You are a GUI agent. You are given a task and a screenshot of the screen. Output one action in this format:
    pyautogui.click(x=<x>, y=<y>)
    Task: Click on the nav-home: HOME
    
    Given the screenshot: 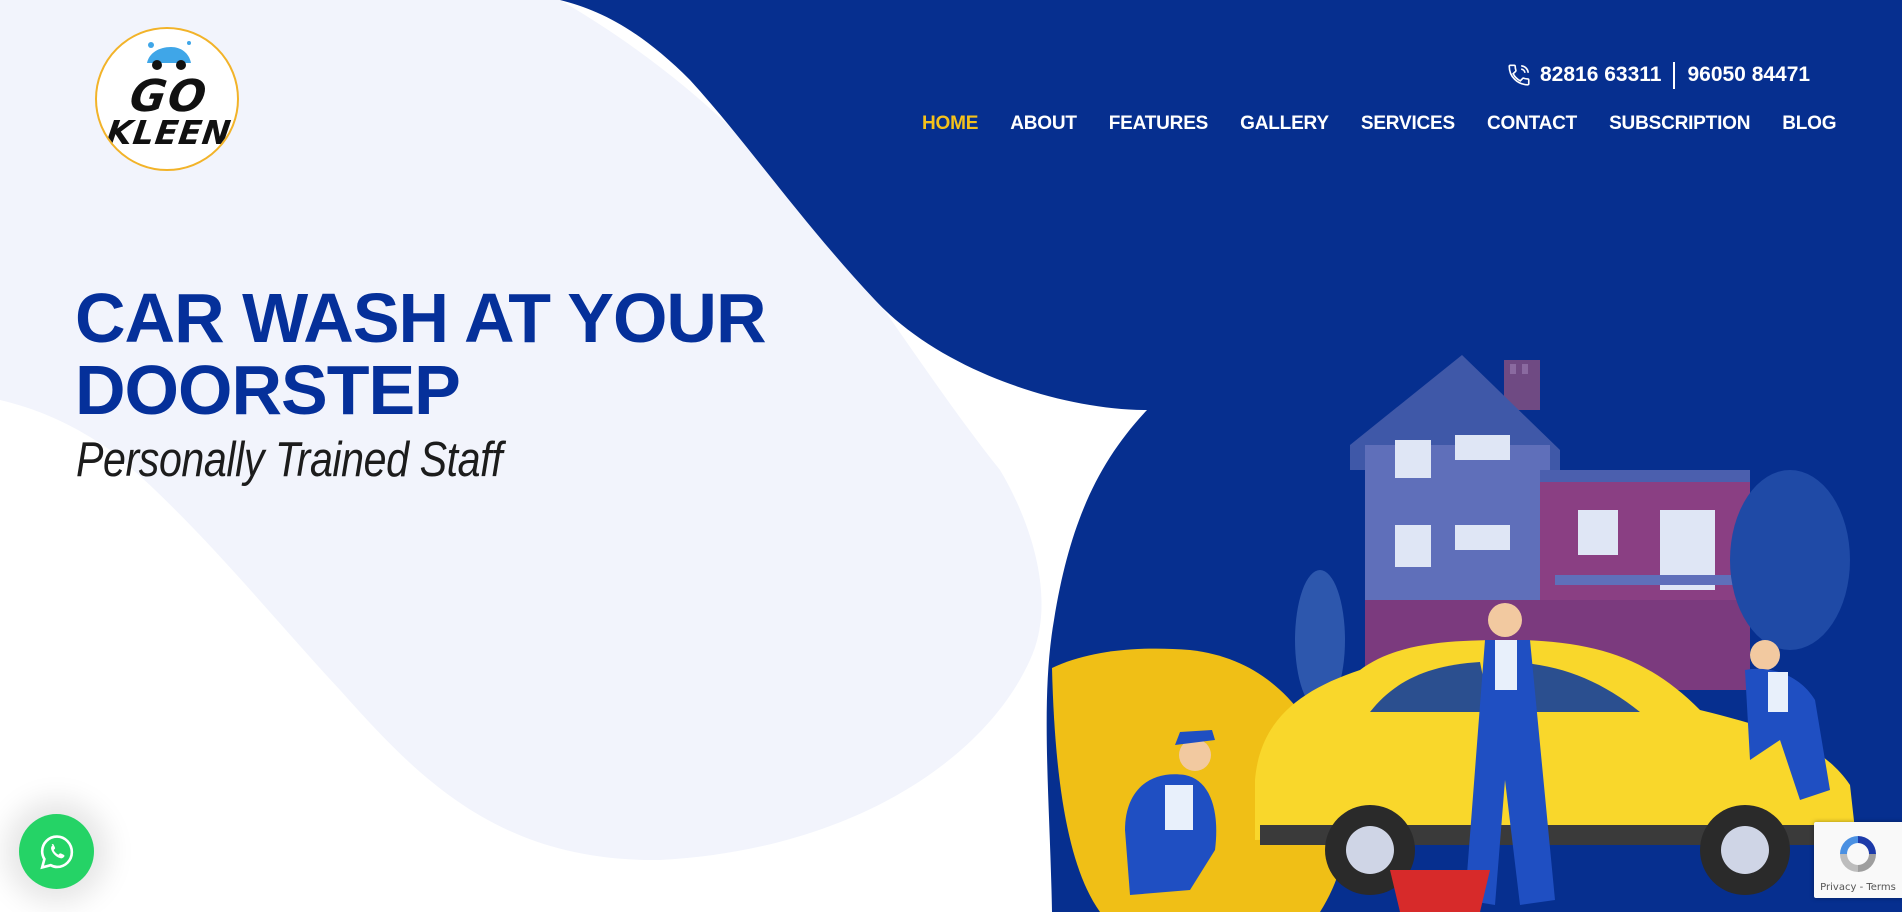 What is the action you would take?
    pyautogui.click(x=950, y=124)
    